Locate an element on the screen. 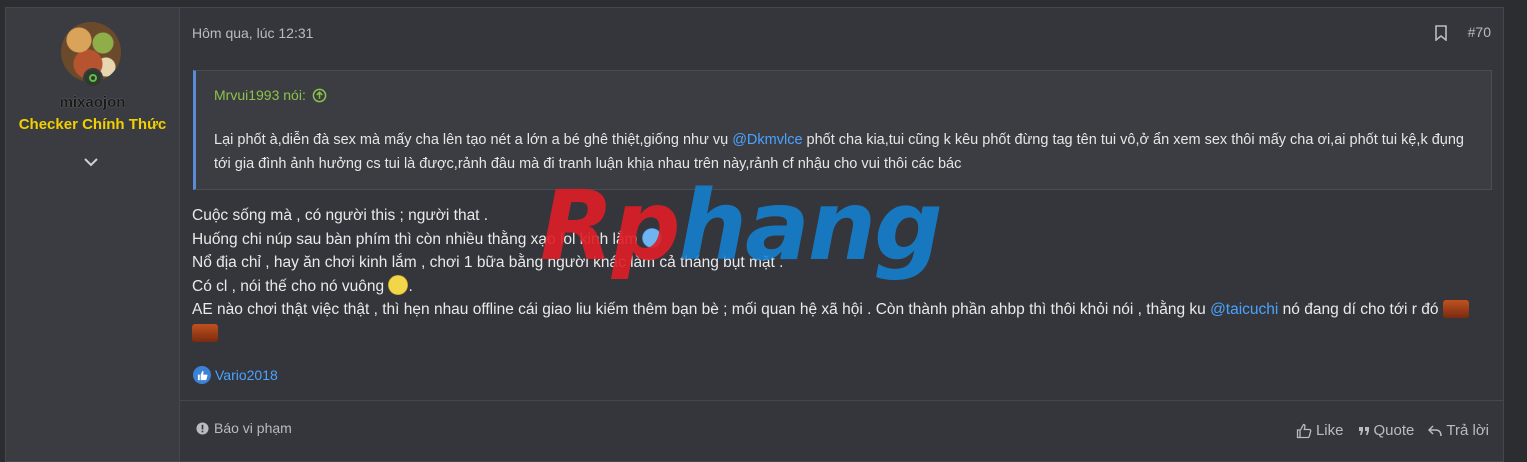 The image size is (1527, 462). quote-attribution: Mrvui1993 nói: is located at coordinates (270, 95).